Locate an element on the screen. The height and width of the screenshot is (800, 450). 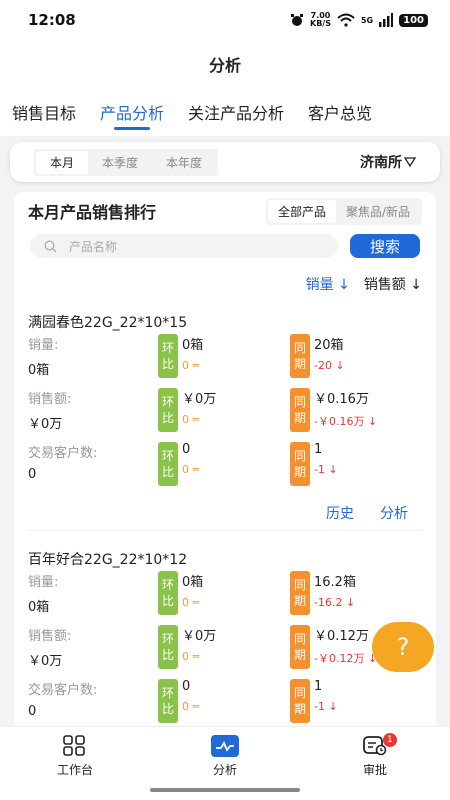
store-selector: 济南所 is located at coordinates (388, 162).